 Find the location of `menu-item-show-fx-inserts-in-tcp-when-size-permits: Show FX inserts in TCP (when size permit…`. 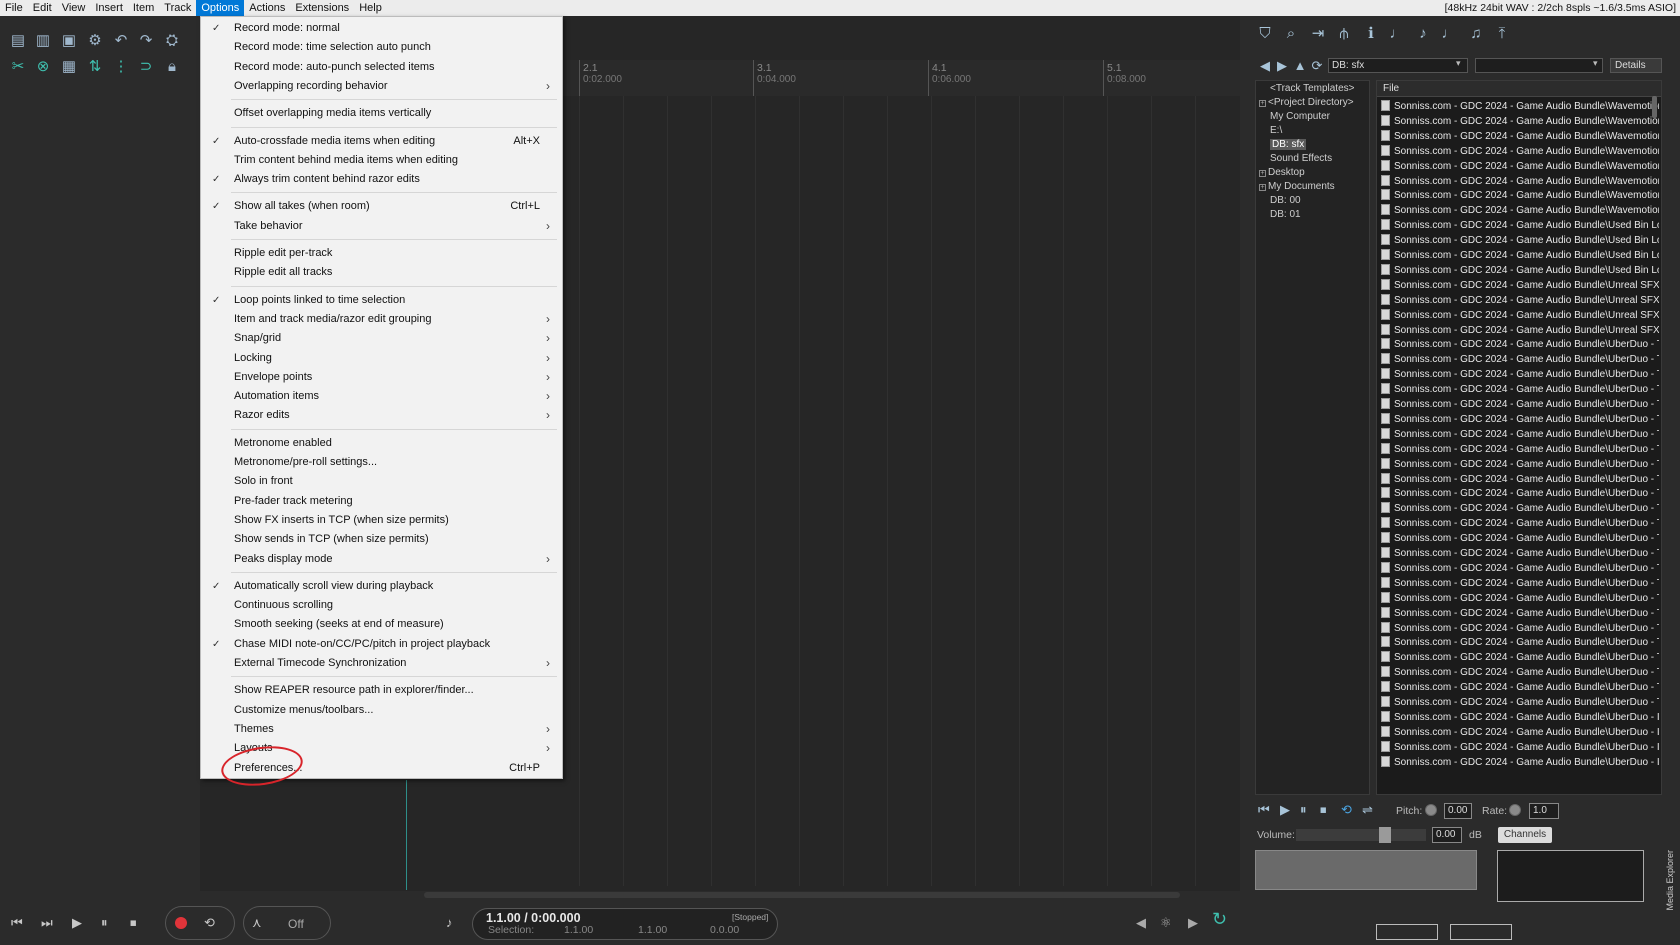

menu-item-show-fx-inserts-in-tcp-when-size-permits: Show FX inserts in TCP (when size permit… is located at coordinates (381, 520).